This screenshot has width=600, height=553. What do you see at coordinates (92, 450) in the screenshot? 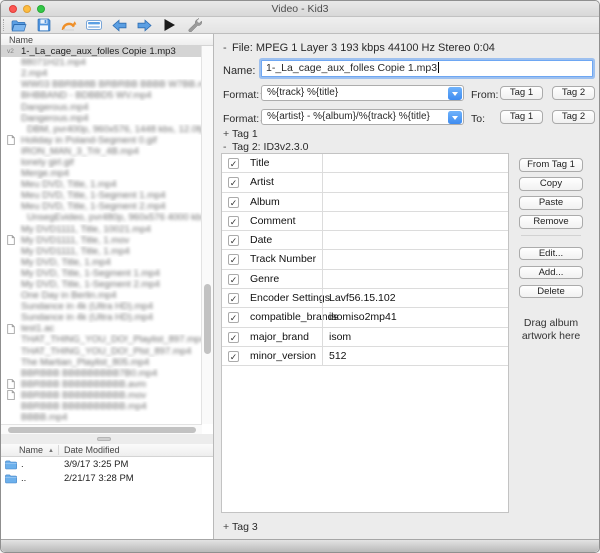
I see `dir-column-date-modified: Date Modified` at bounding box center [92, 450].